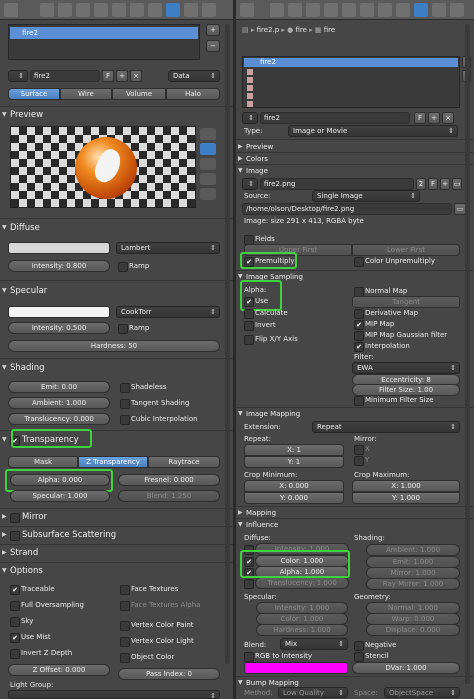 The height and width of the screenshot is (699, 474). I want to click on blend-color-swatch, so click(296, 668).